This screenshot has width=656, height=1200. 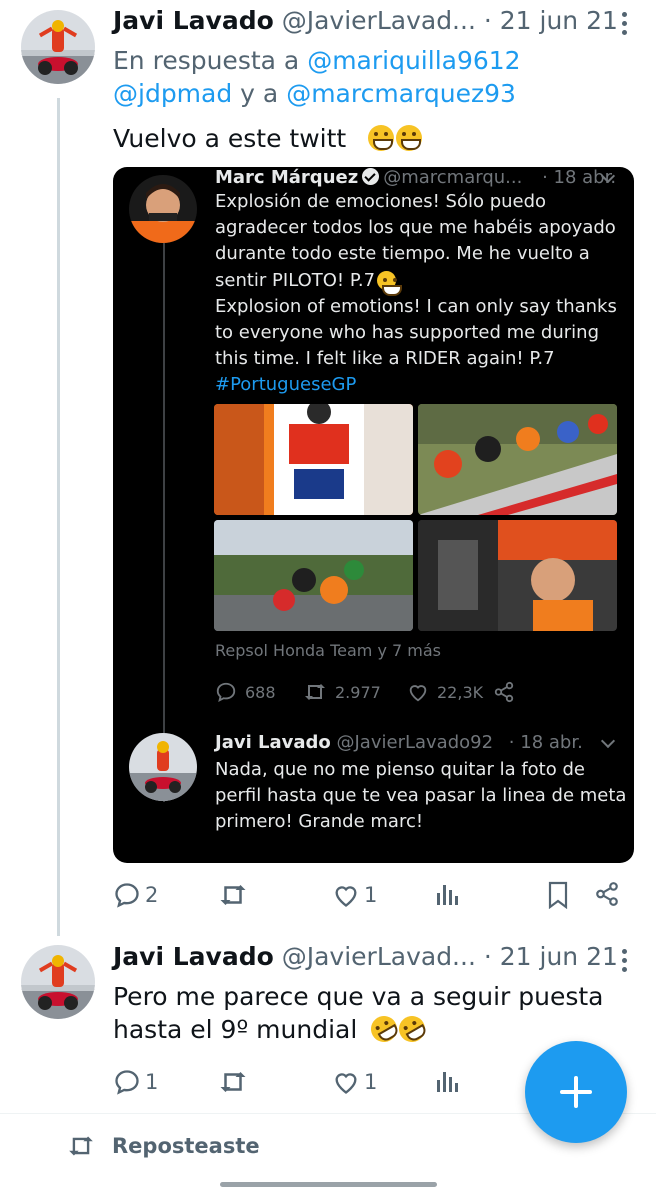 I want to click on embed-avatar, so click(x=163, y=209).